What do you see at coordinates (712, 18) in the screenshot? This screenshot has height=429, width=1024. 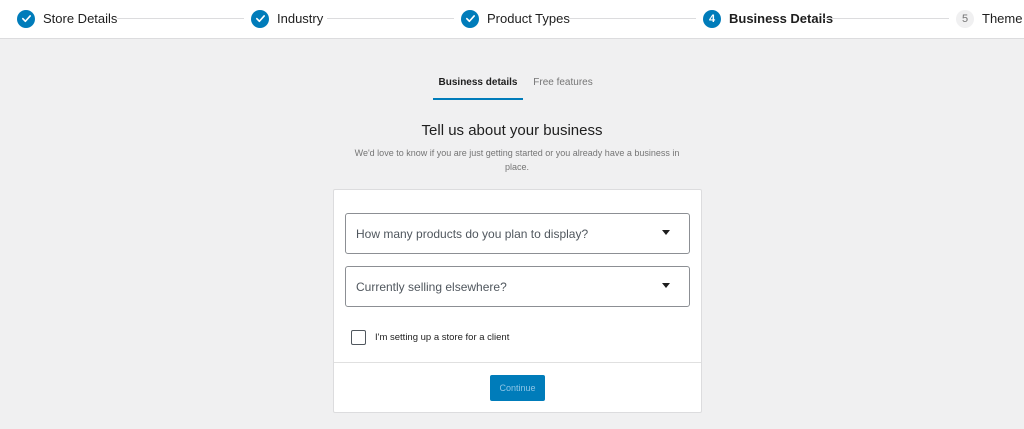 I see `step-number-badge: 4` at bounding box center [712, 18].